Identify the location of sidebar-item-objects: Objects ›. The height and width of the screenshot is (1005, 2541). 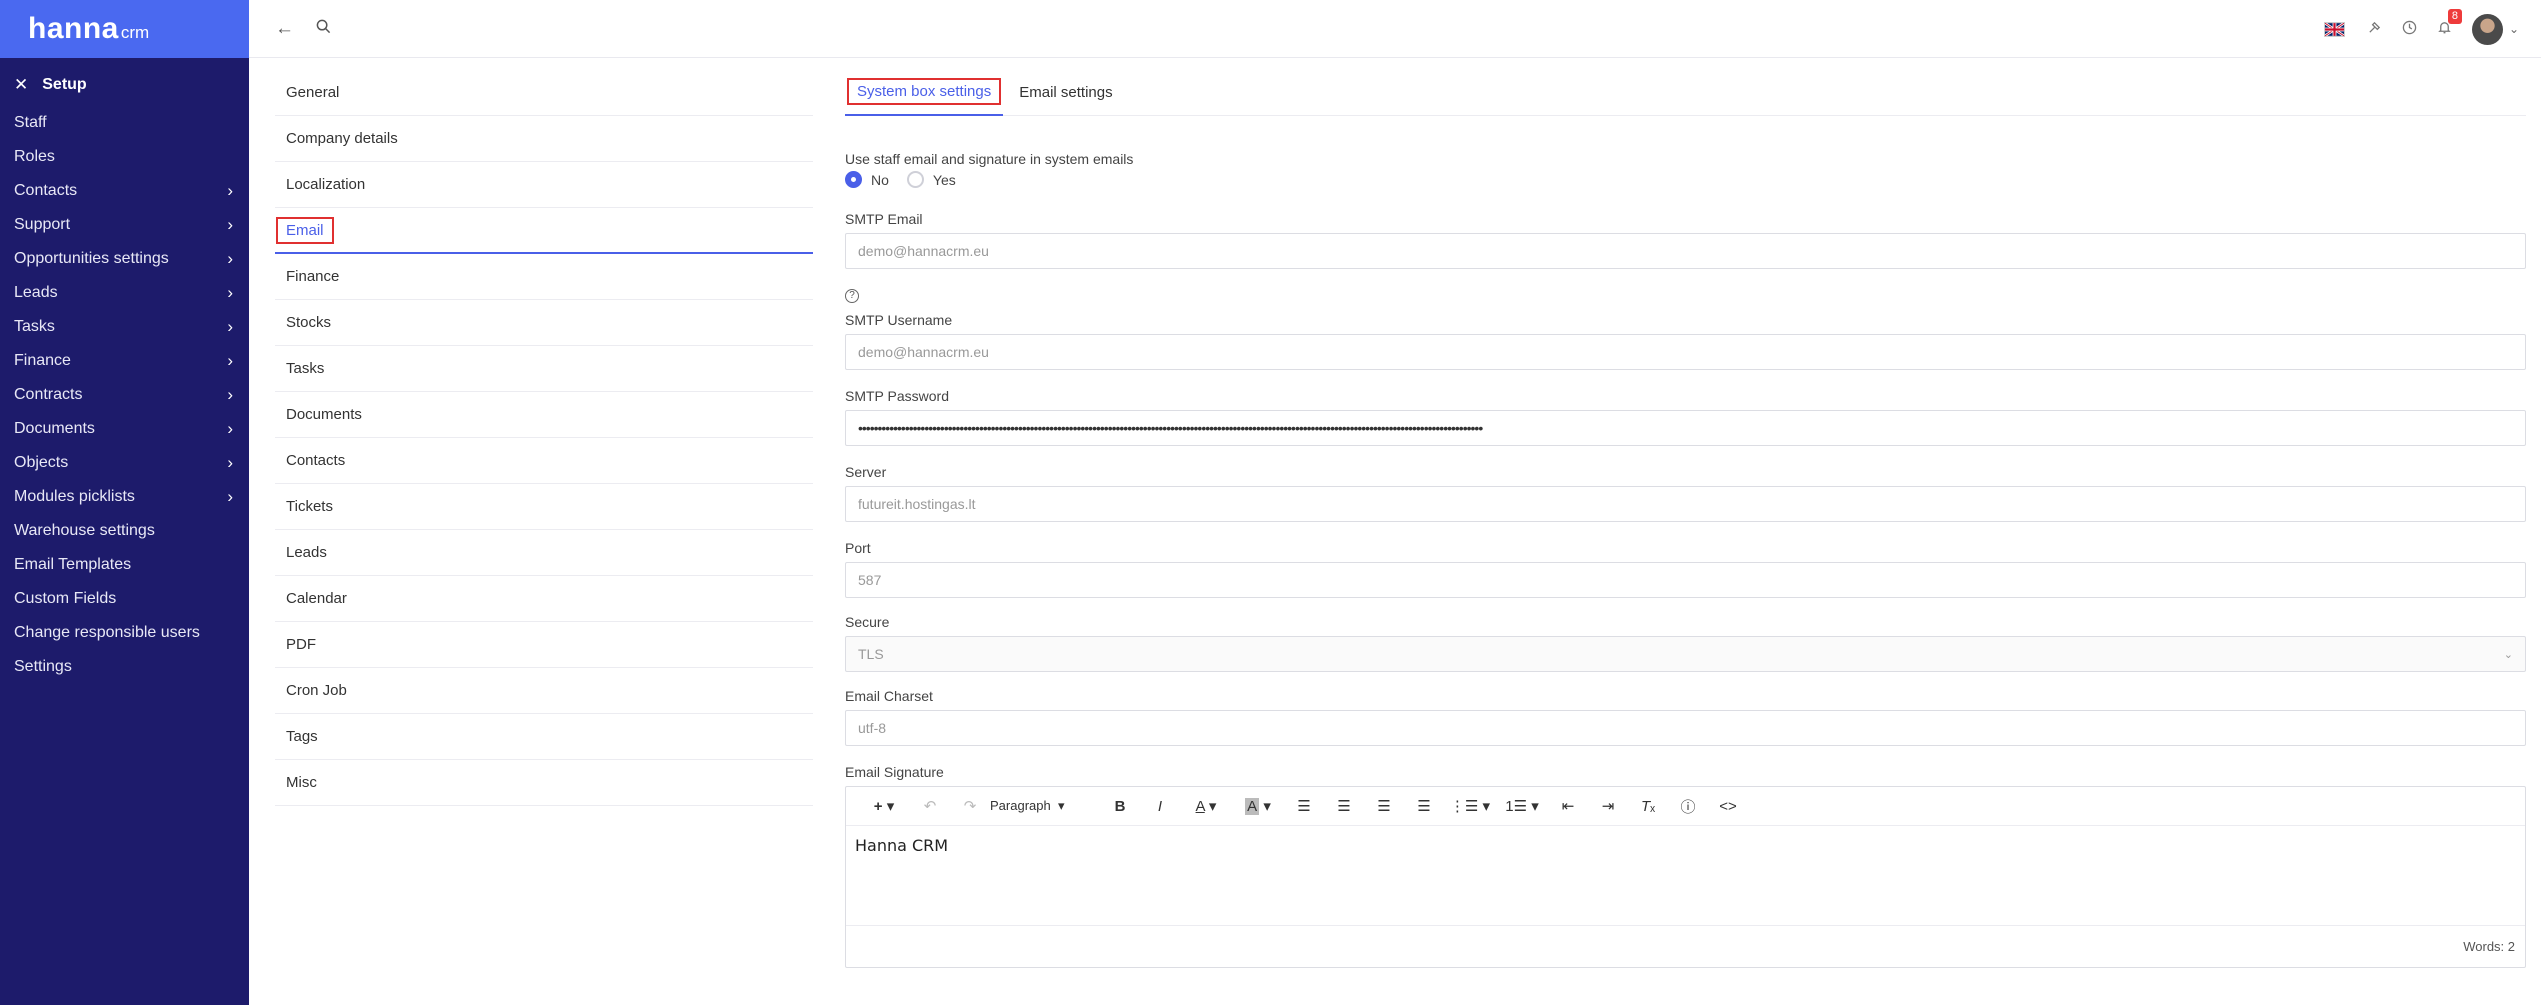
(124, 463).